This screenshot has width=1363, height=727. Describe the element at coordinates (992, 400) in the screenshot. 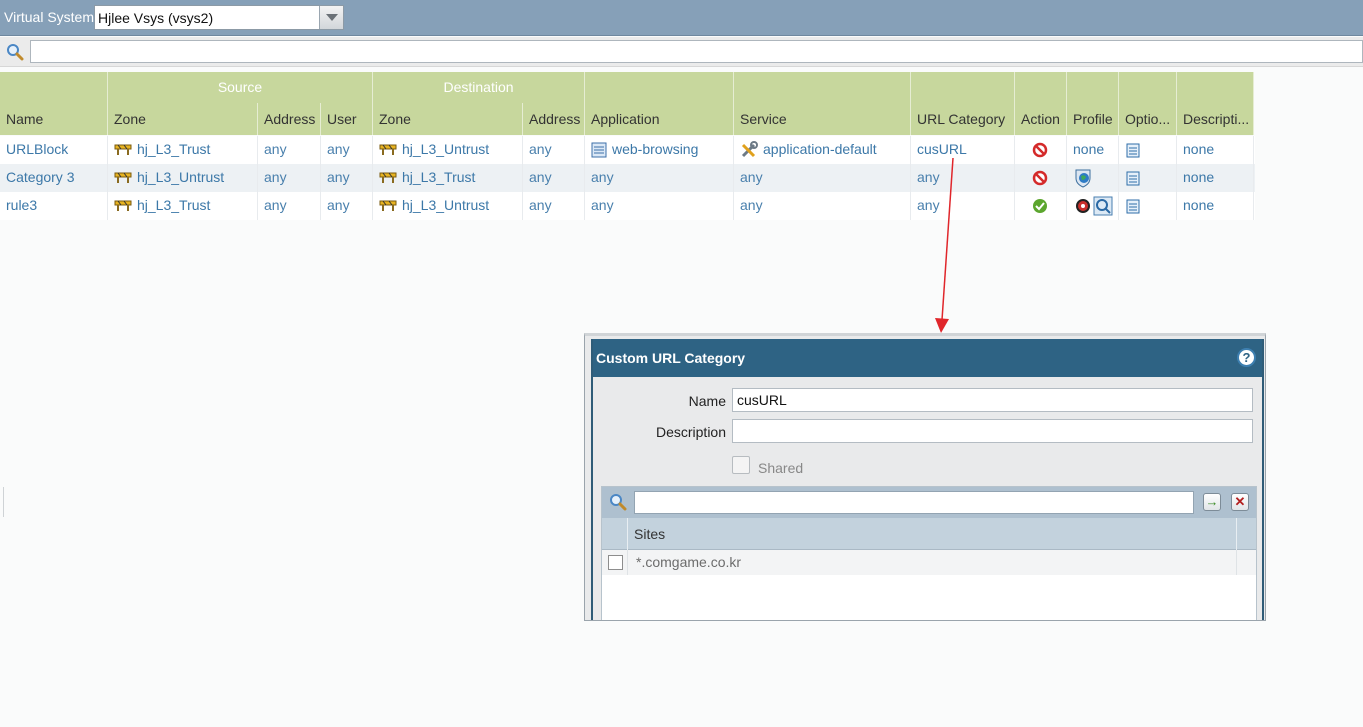

I see `name-field: cusURL` at that location.